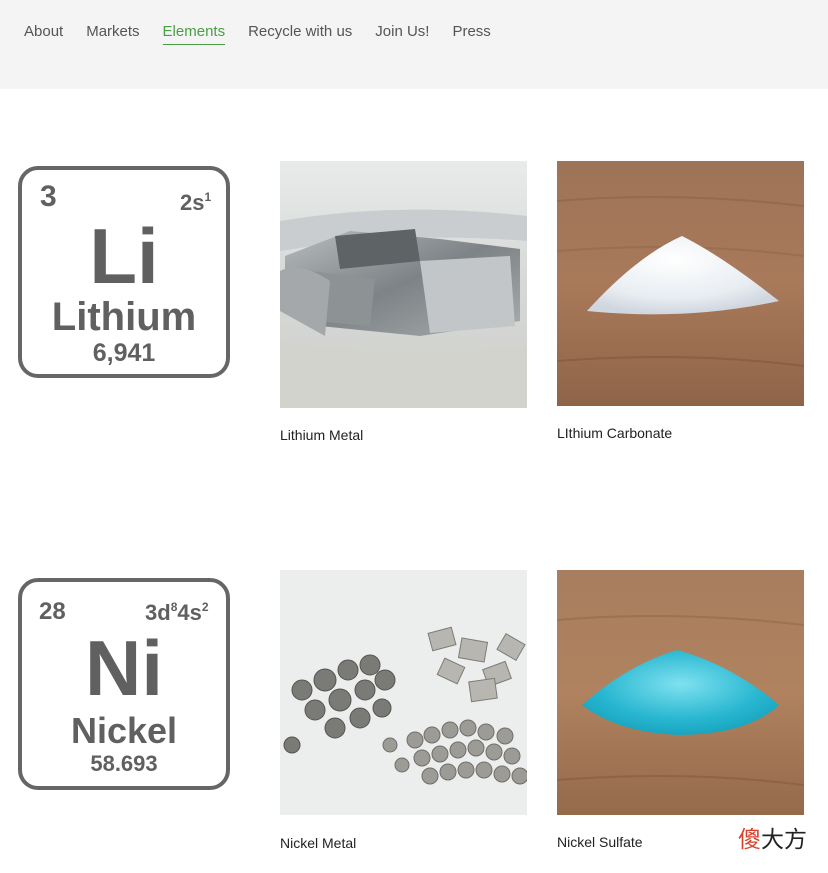 The image size is (828, 873). What do you see at coordinates (194, 33) in the screenshot?
I see `nav-elements: Elements` at bounding box center [194, 33].